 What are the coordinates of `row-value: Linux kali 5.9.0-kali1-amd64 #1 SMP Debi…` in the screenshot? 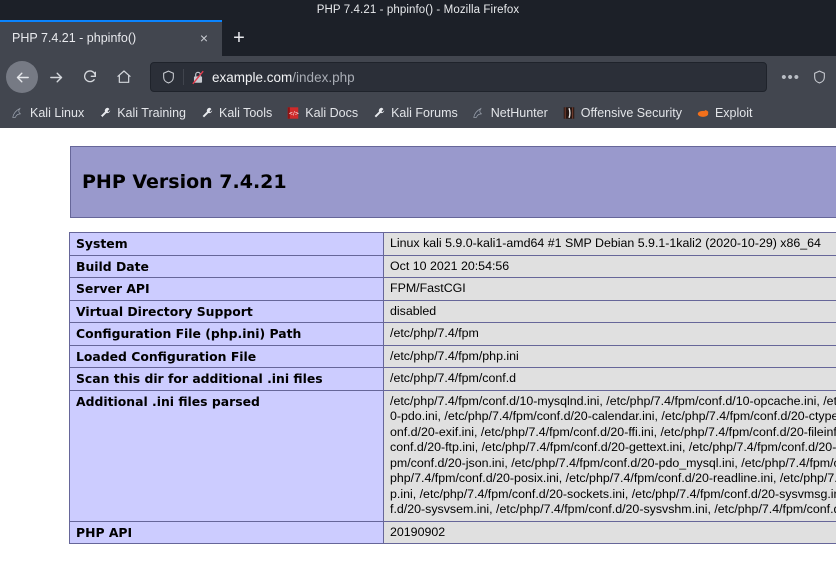 It's located at (609, 244).